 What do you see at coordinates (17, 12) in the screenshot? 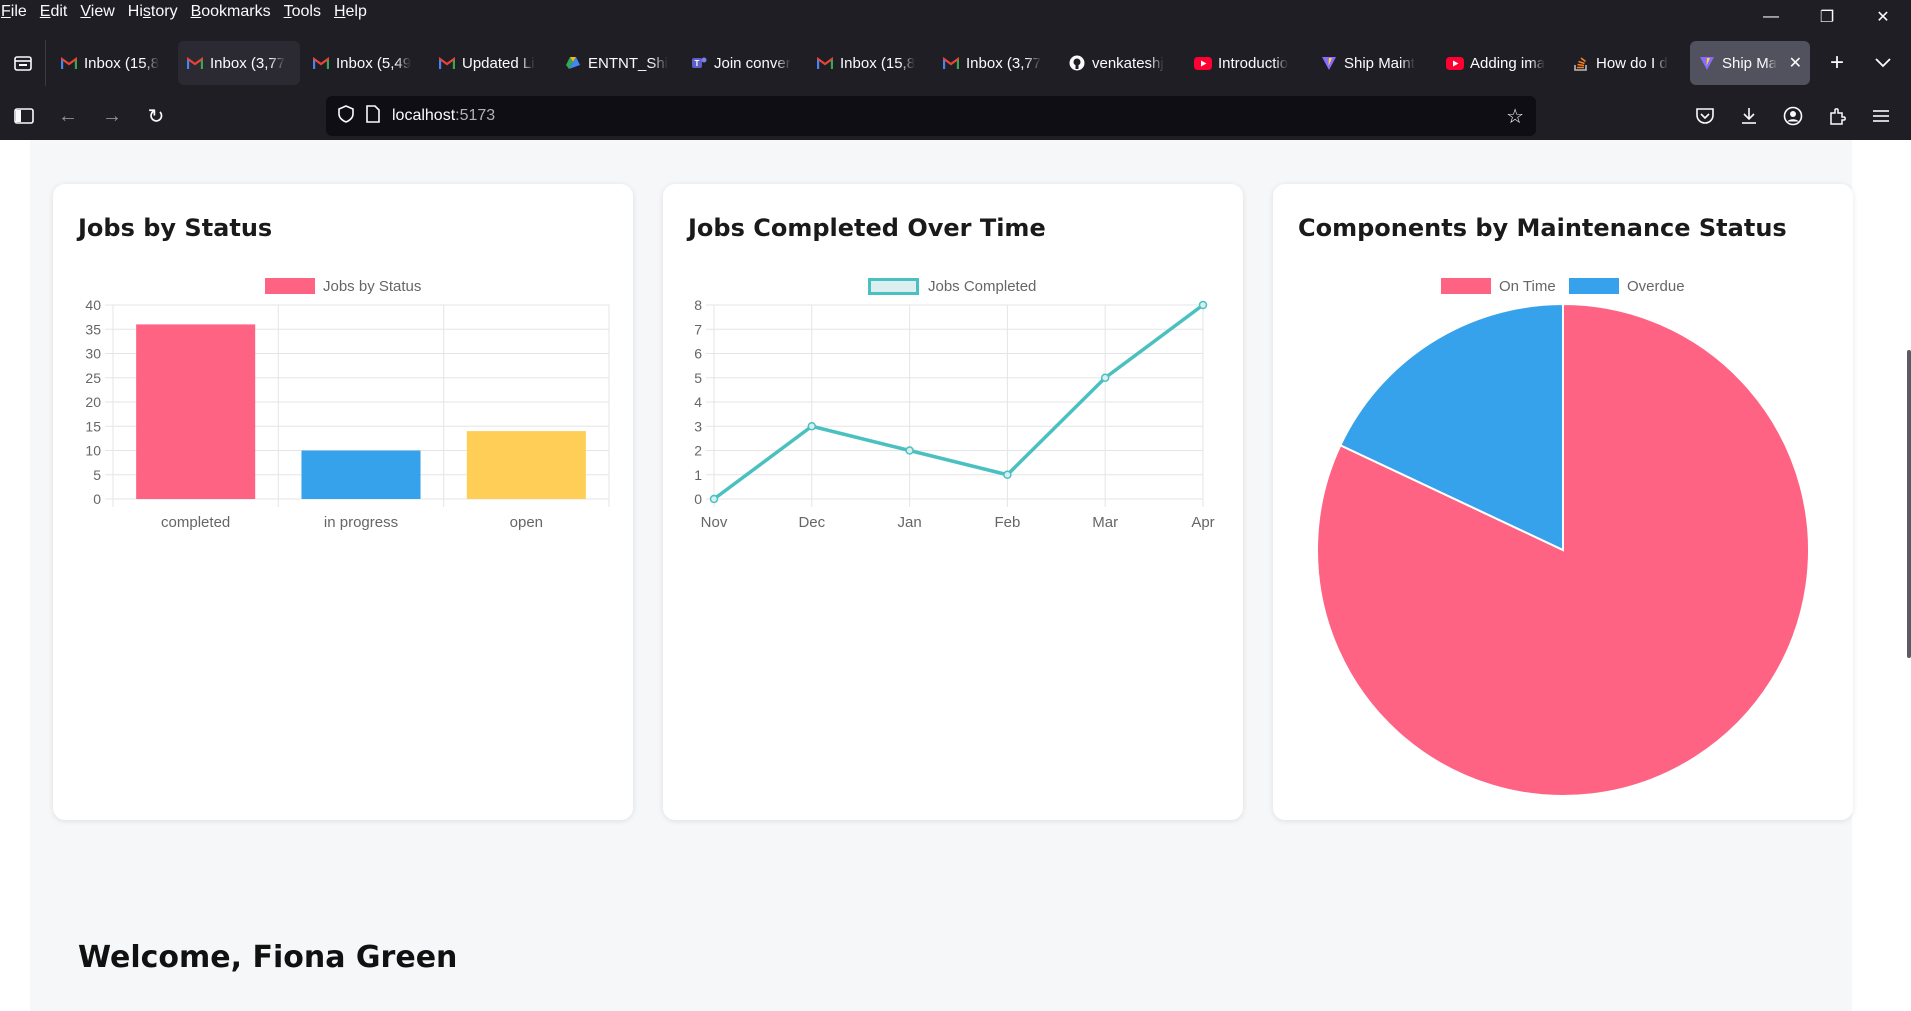
I see `menu-file: File` at bounding box center [17, 12].